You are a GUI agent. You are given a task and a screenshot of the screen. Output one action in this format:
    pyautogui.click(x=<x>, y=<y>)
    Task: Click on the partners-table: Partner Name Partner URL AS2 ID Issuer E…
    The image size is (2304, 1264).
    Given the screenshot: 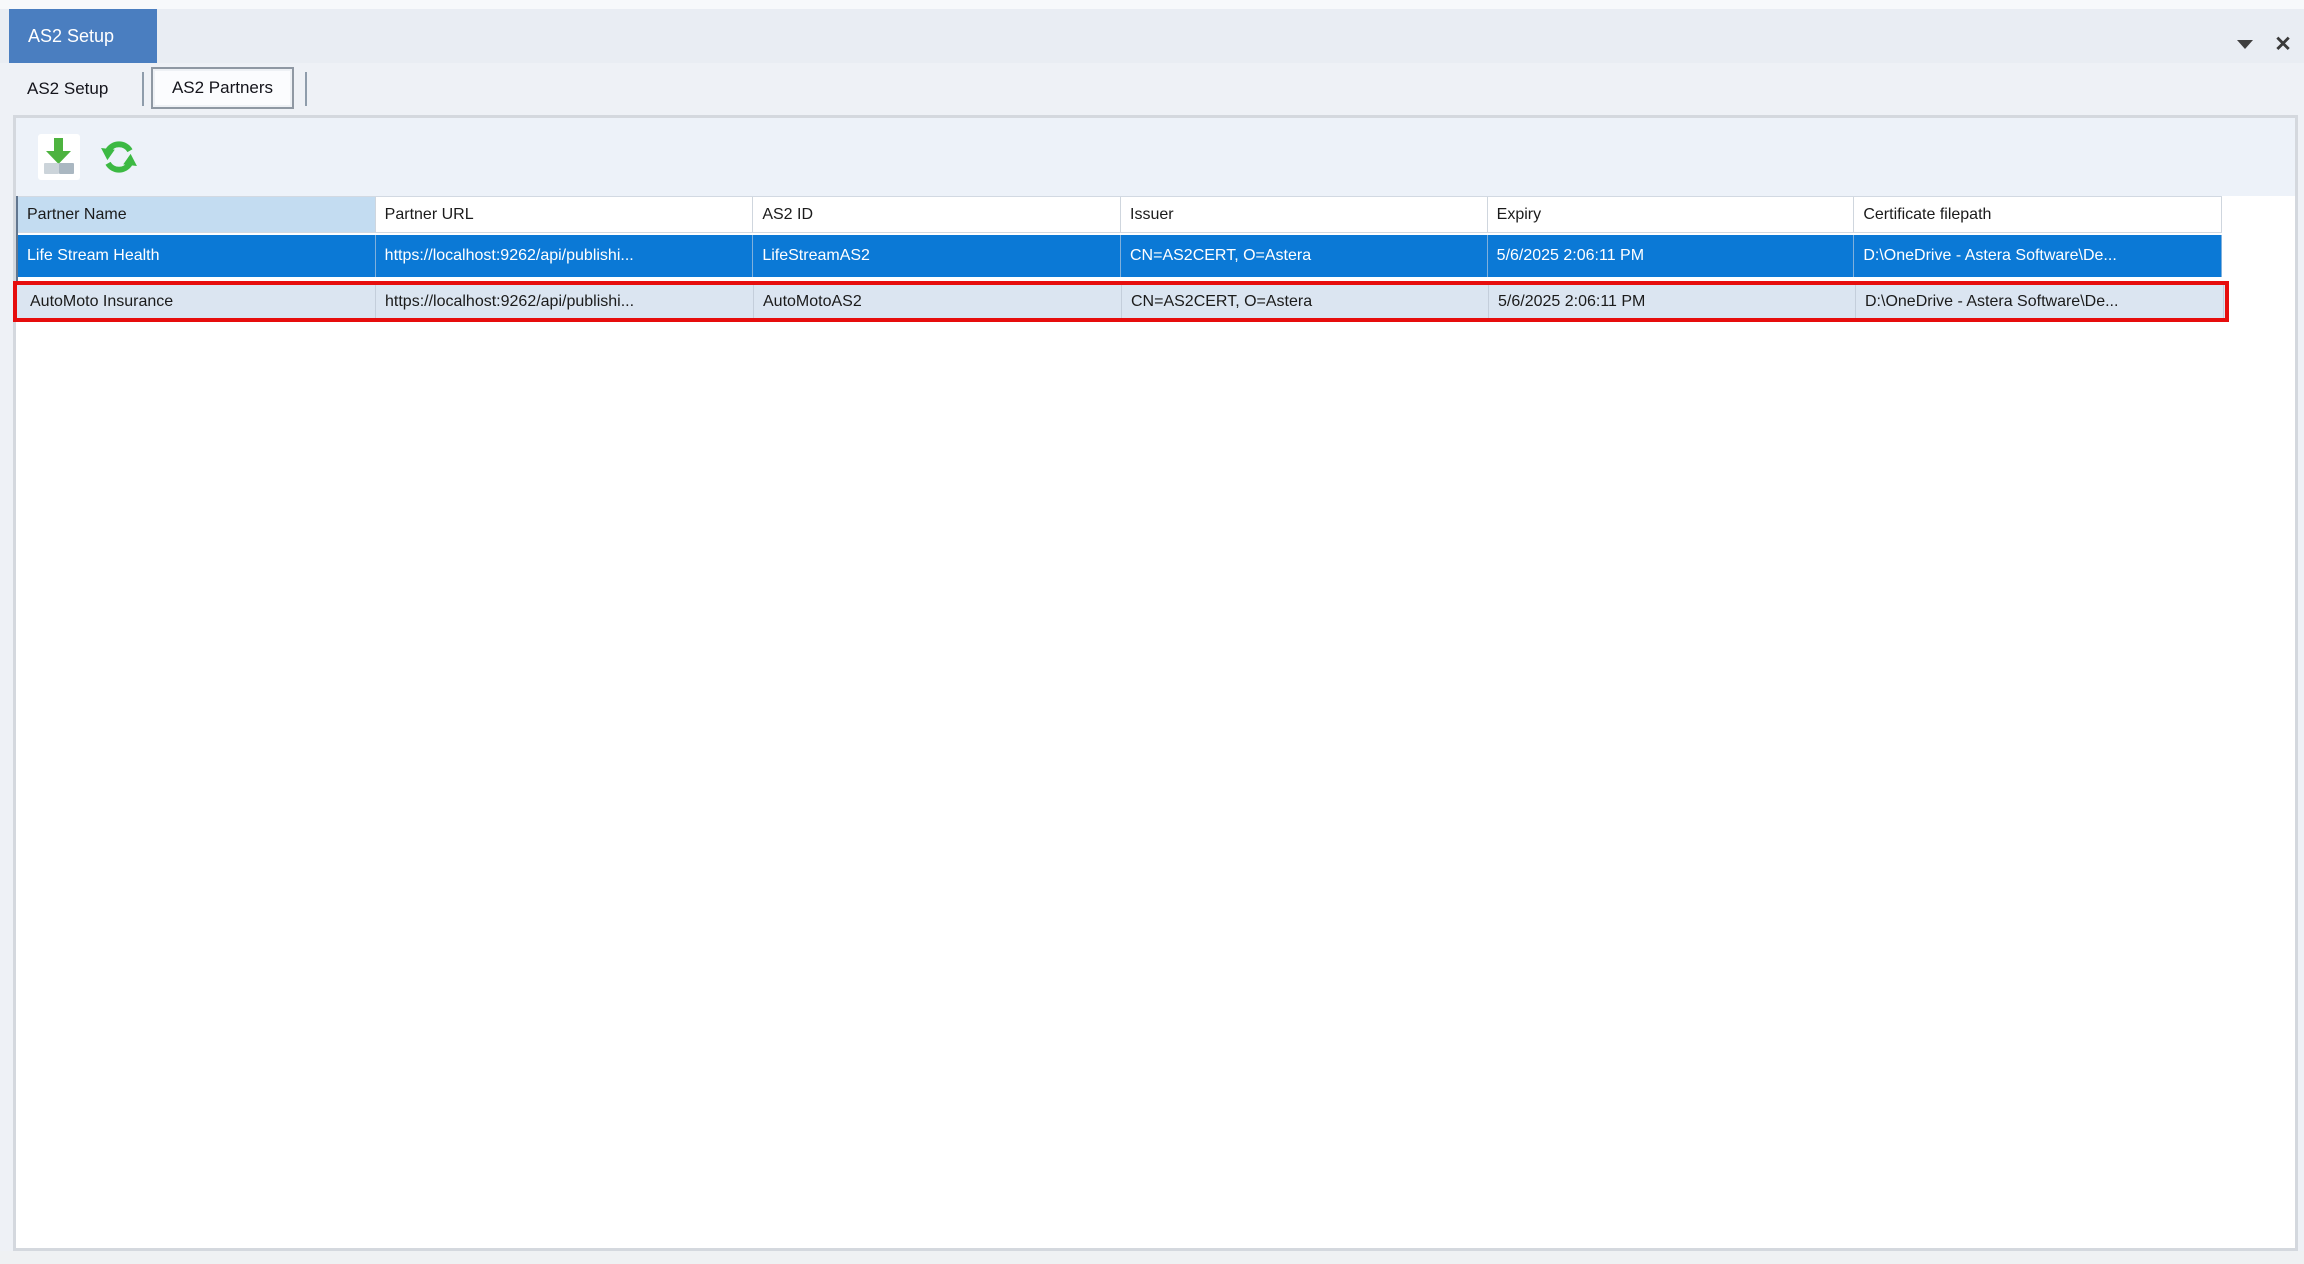 What is the action you would take?
    pyautogui.click(x=1121, y=259)
    